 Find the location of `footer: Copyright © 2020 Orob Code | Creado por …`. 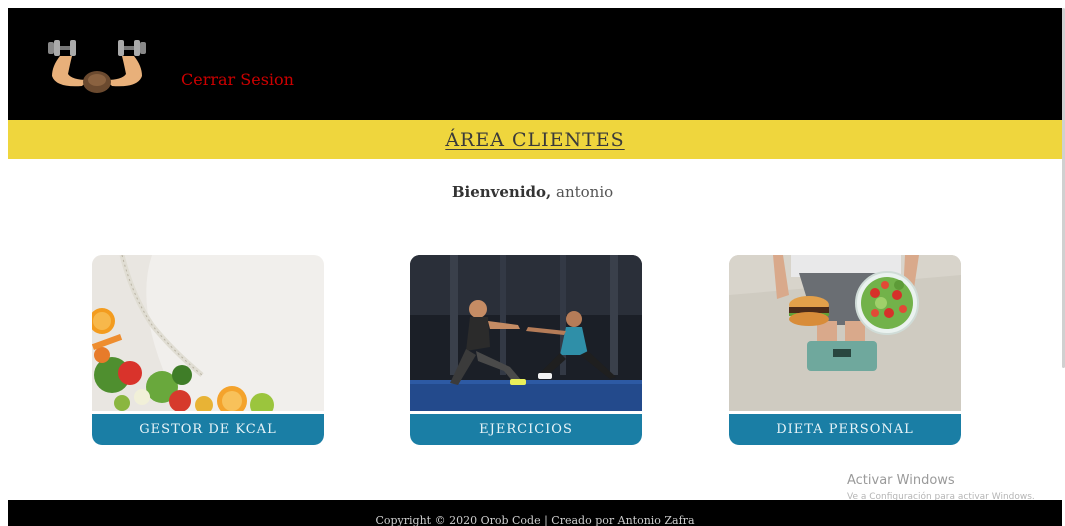

footer: Copyright © 2020 Orob Code | Creado por … is located at coordinates (535, 513).